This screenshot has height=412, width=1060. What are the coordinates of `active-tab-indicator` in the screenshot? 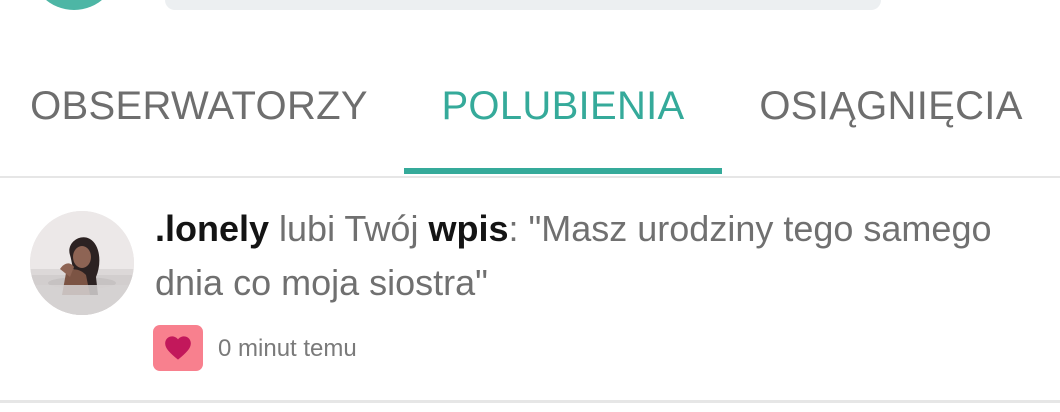 It's located at (563, 171).